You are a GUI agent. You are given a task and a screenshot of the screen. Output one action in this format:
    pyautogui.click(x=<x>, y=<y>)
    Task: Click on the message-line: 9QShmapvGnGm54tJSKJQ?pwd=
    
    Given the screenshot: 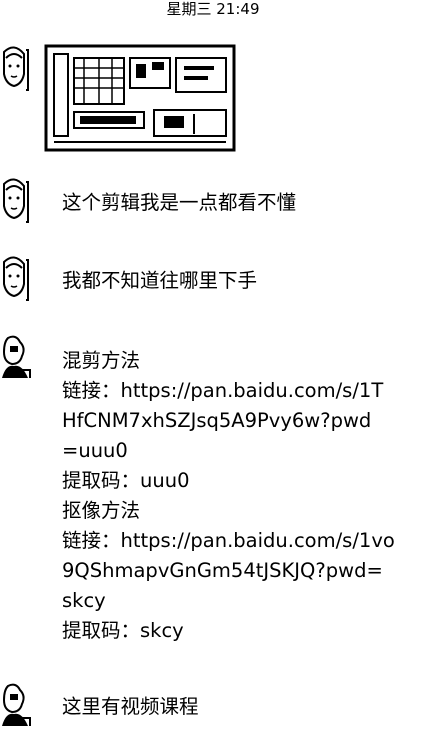 What is the action you would take?
    pyautogui.click(x=222, y=570)
    